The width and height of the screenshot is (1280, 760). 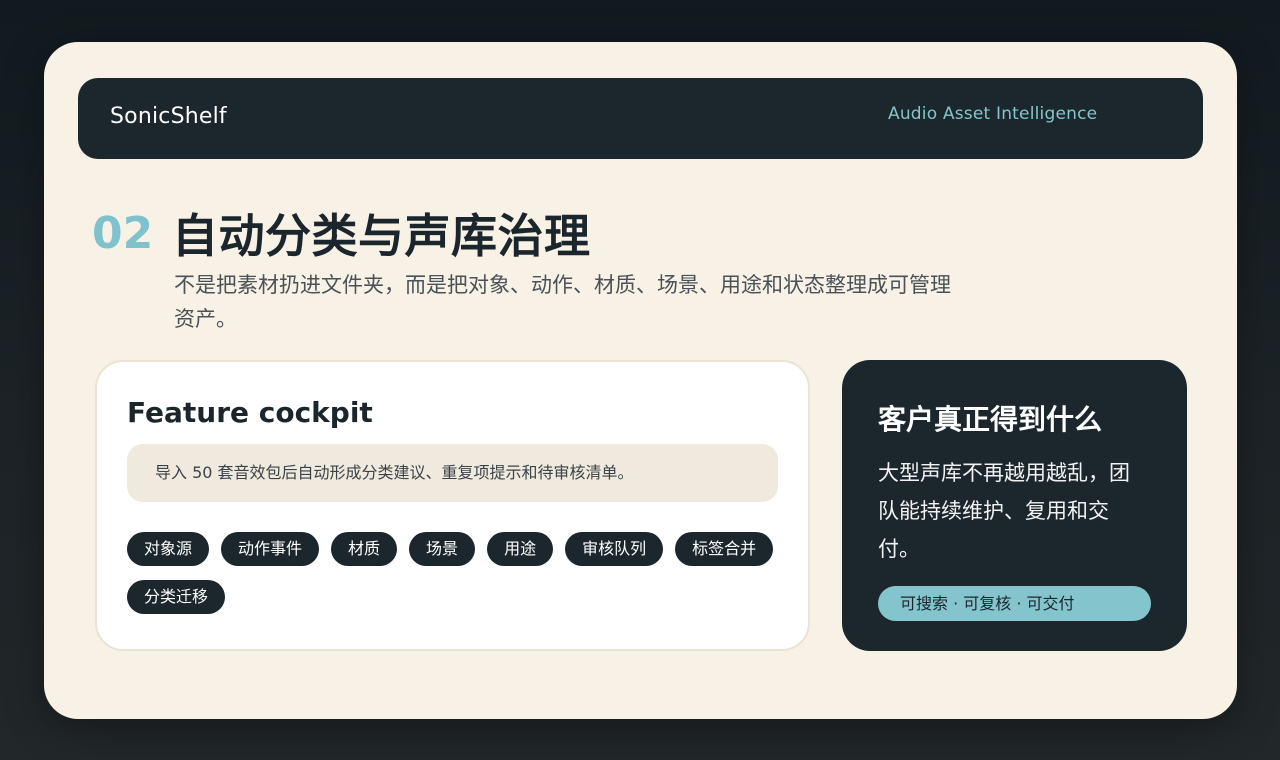 What do you see at coordinates (614, 549) in the screenshot?
I see `chip-review-queue: 审核队列` at bounding box center [614, 549].